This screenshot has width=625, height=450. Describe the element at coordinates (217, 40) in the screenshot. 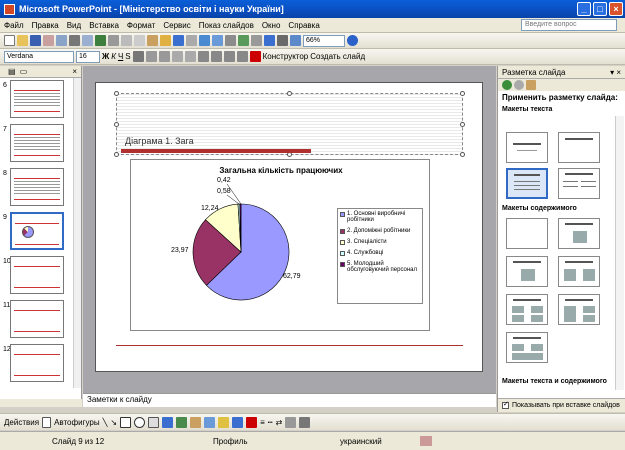

I see `insert-table-icon` at that location.